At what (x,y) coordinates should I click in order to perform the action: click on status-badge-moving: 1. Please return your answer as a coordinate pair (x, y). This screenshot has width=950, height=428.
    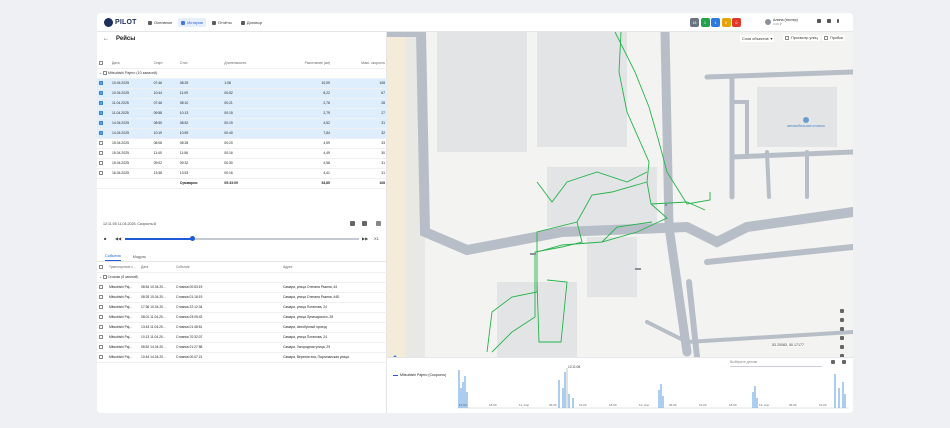
    Looking at the image, I should click on (715, 22).